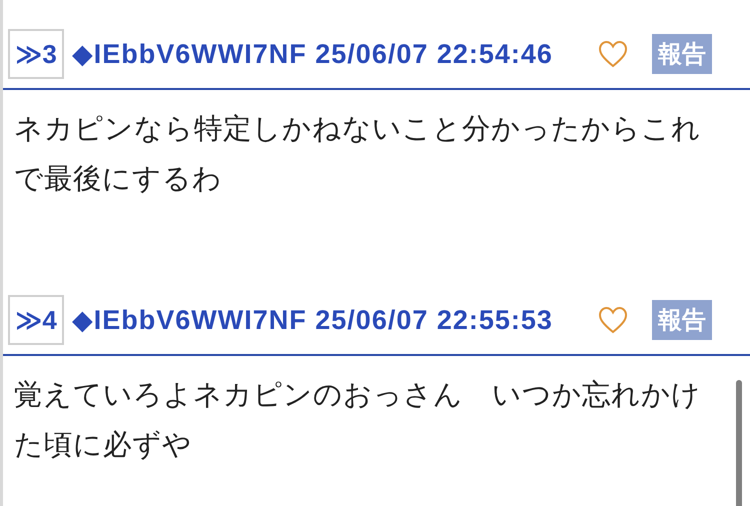  I want to click on scrollbar, so click(739, 443).